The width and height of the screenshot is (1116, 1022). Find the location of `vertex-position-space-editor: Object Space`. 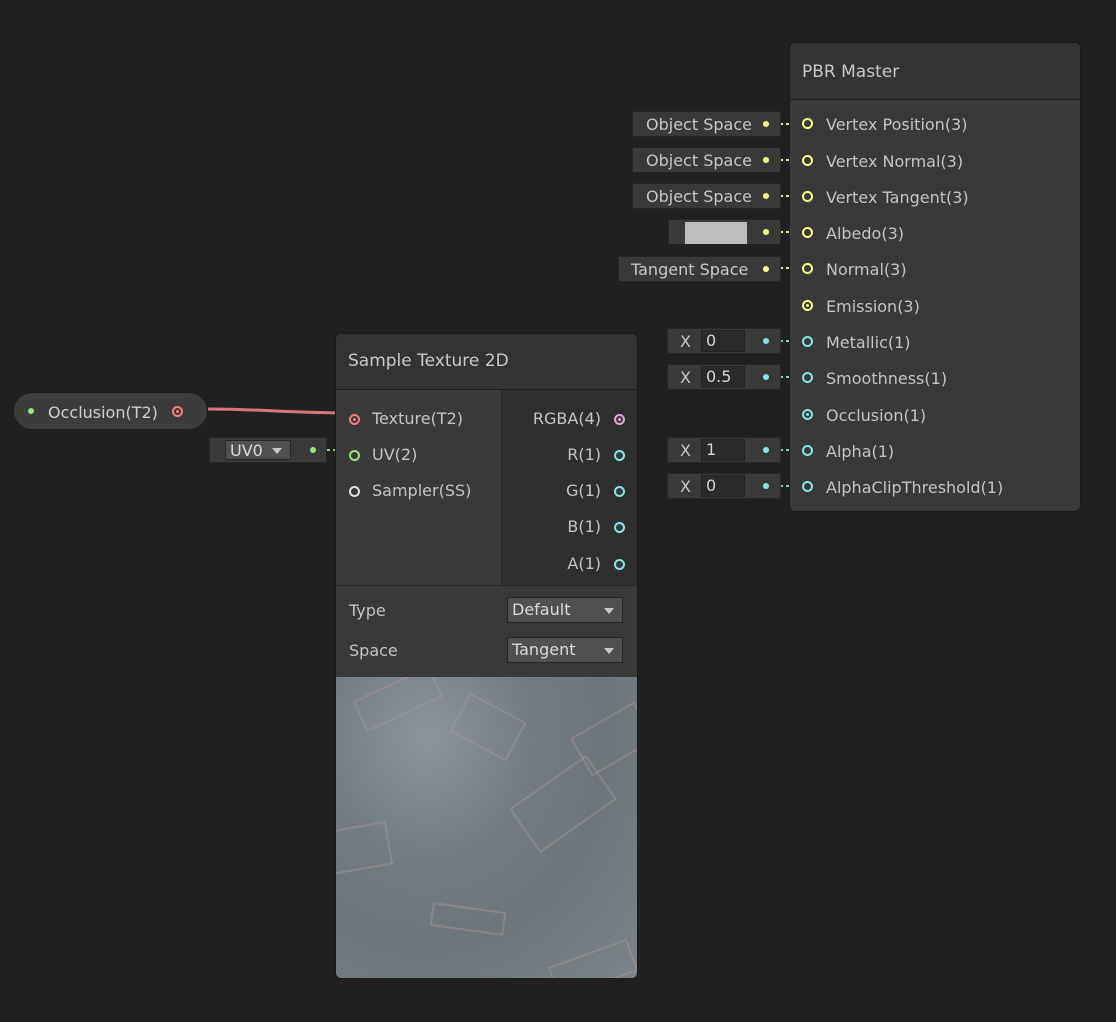

vertex-position-space-editor: Object Space is located at coordinates (706, 124).